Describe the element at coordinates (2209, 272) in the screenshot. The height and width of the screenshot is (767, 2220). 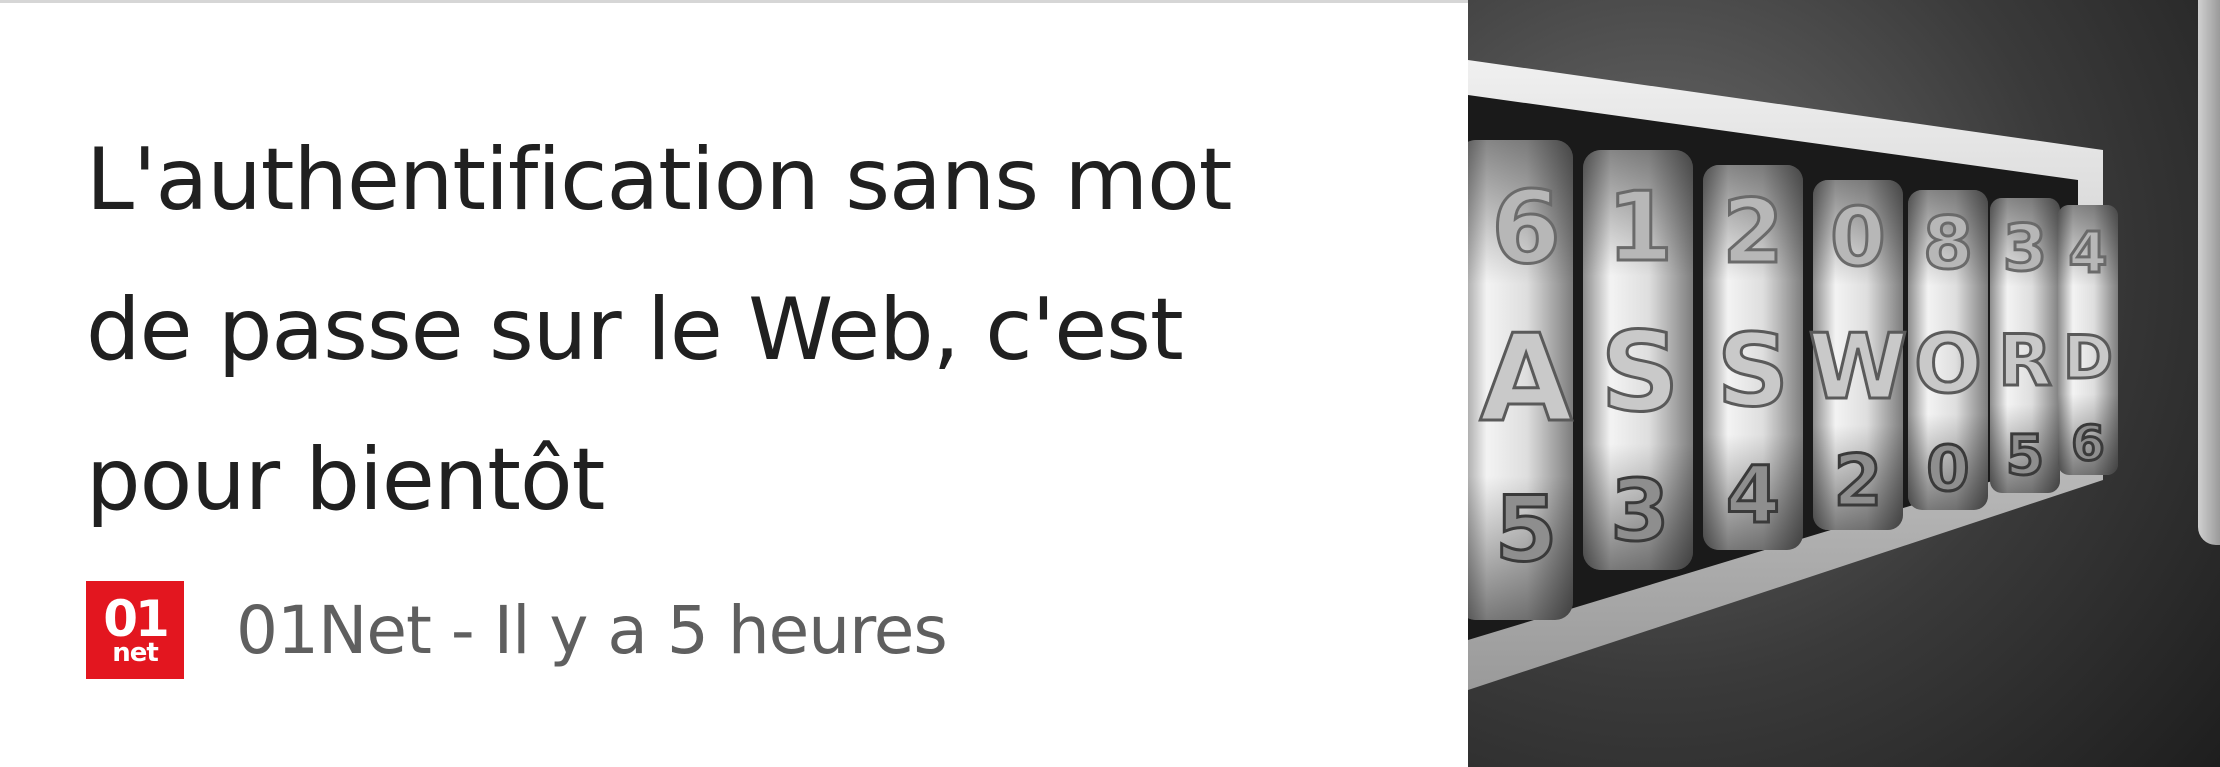
I see `adjacent-card-edge` at that location.